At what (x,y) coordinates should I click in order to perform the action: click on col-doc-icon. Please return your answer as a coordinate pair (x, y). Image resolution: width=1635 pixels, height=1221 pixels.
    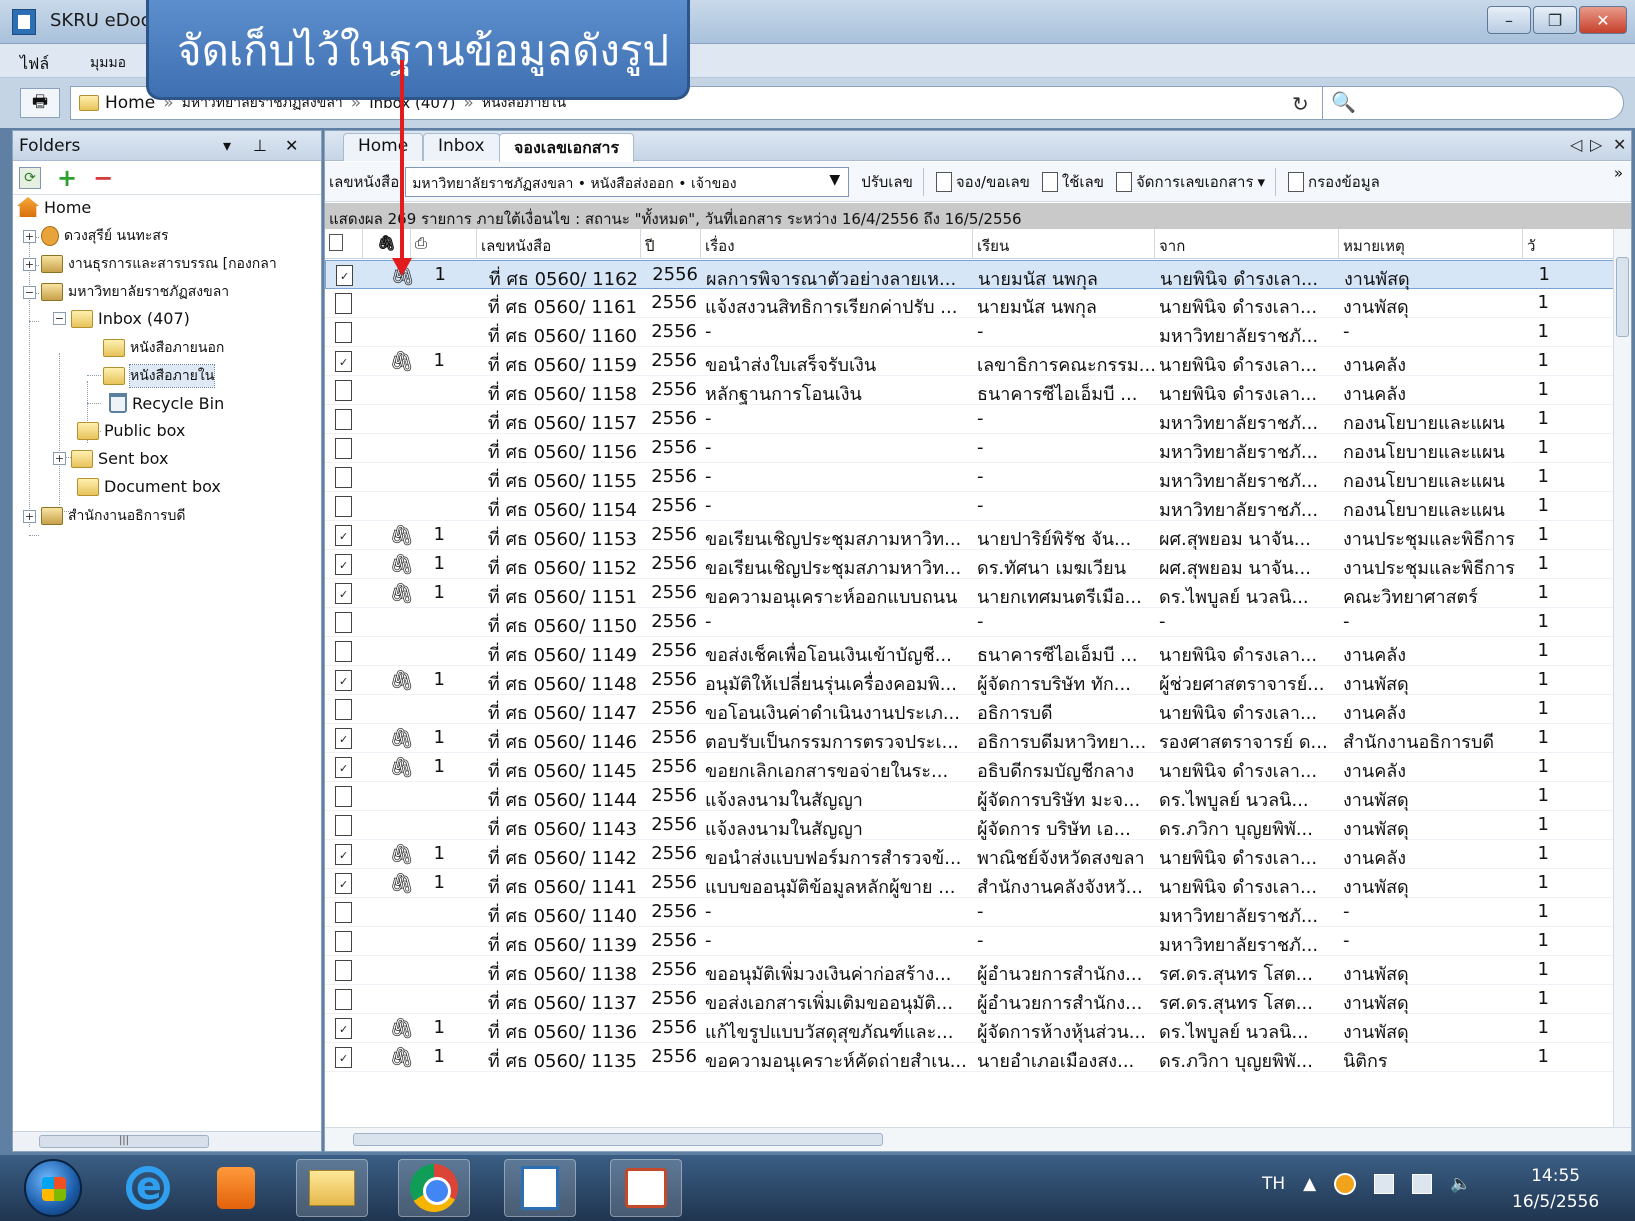
    Looking at the image, I should click on (344, 244).